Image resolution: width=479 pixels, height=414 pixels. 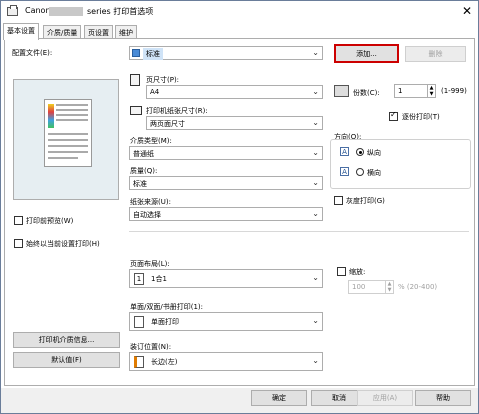 What do you see at coordinates (12, 10) in the screenshot?
I see `printer-icon` at bounding box center [12, 10].